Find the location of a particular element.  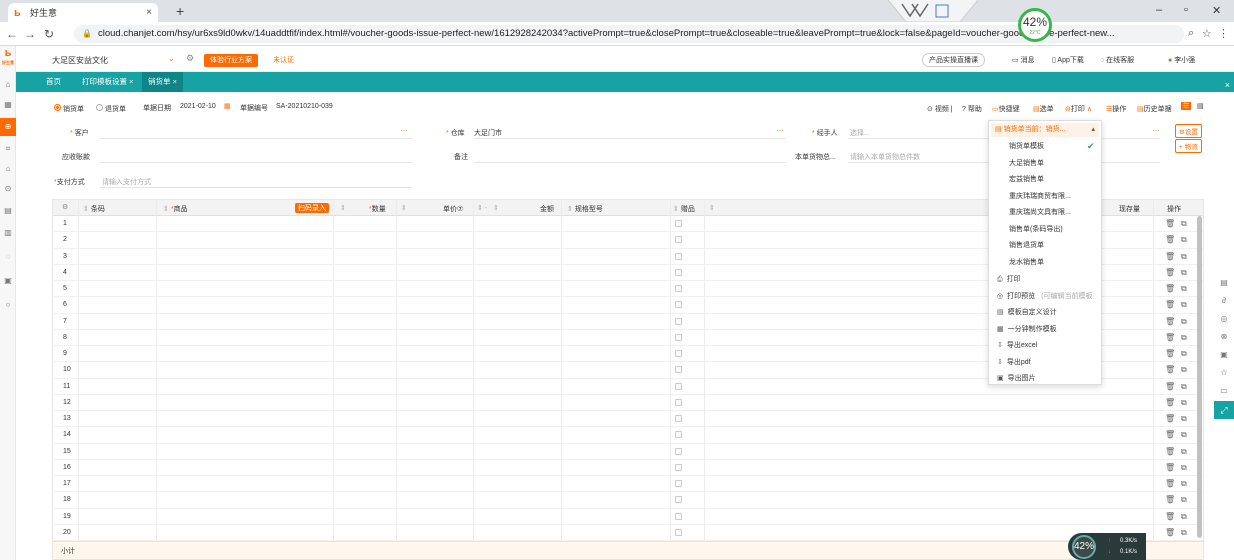

menu-action-item: ▦ 一分钟制作模板 is located at coordinates (1027, 329).